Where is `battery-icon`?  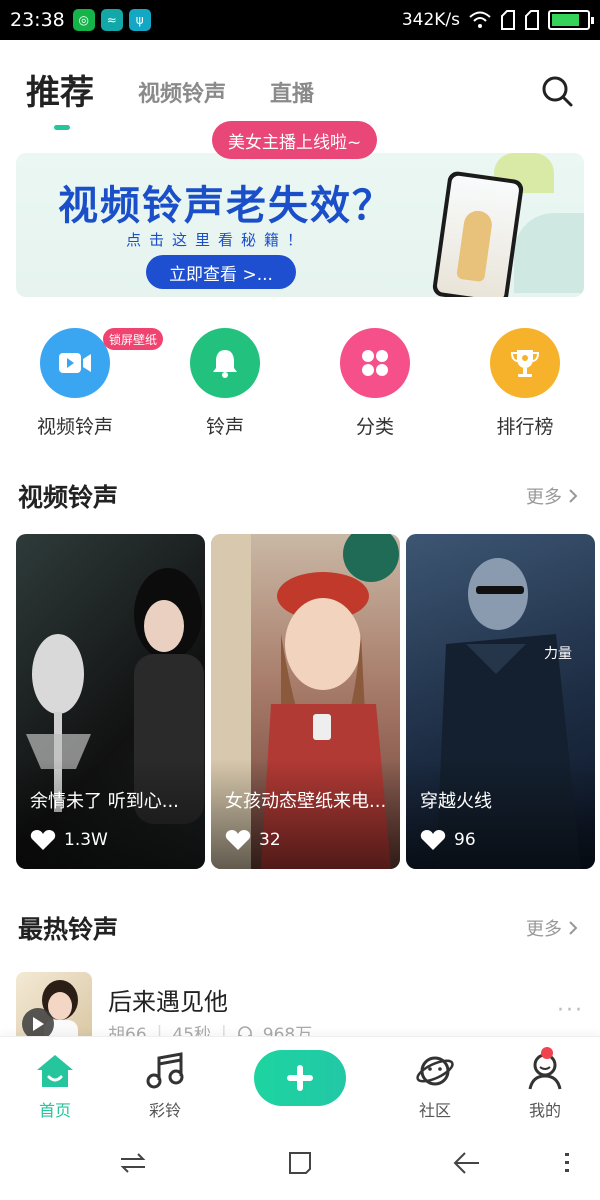
battery-icon is located at coordinates (571, 20).